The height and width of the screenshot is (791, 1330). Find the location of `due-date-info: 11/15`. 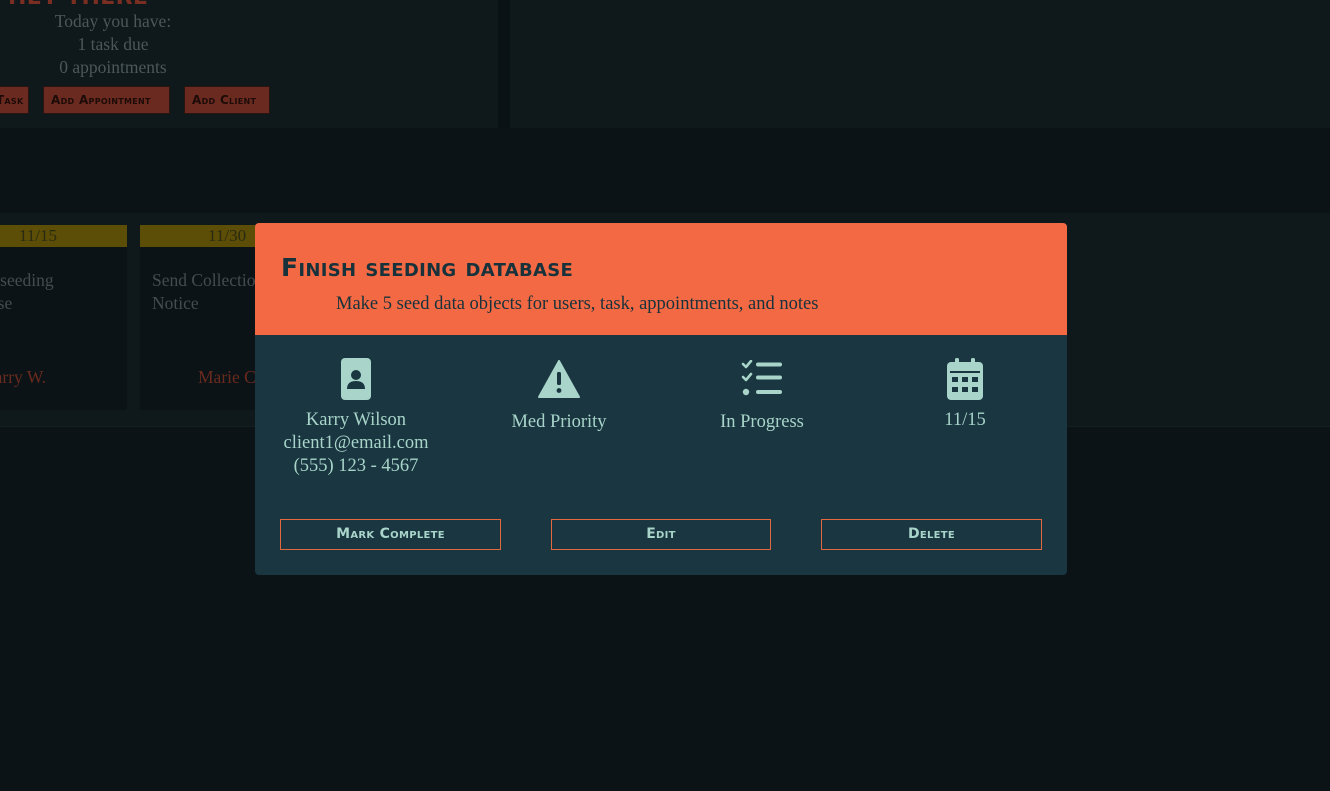

due-date-info: 11/15 is located at coordinates (965, 395).